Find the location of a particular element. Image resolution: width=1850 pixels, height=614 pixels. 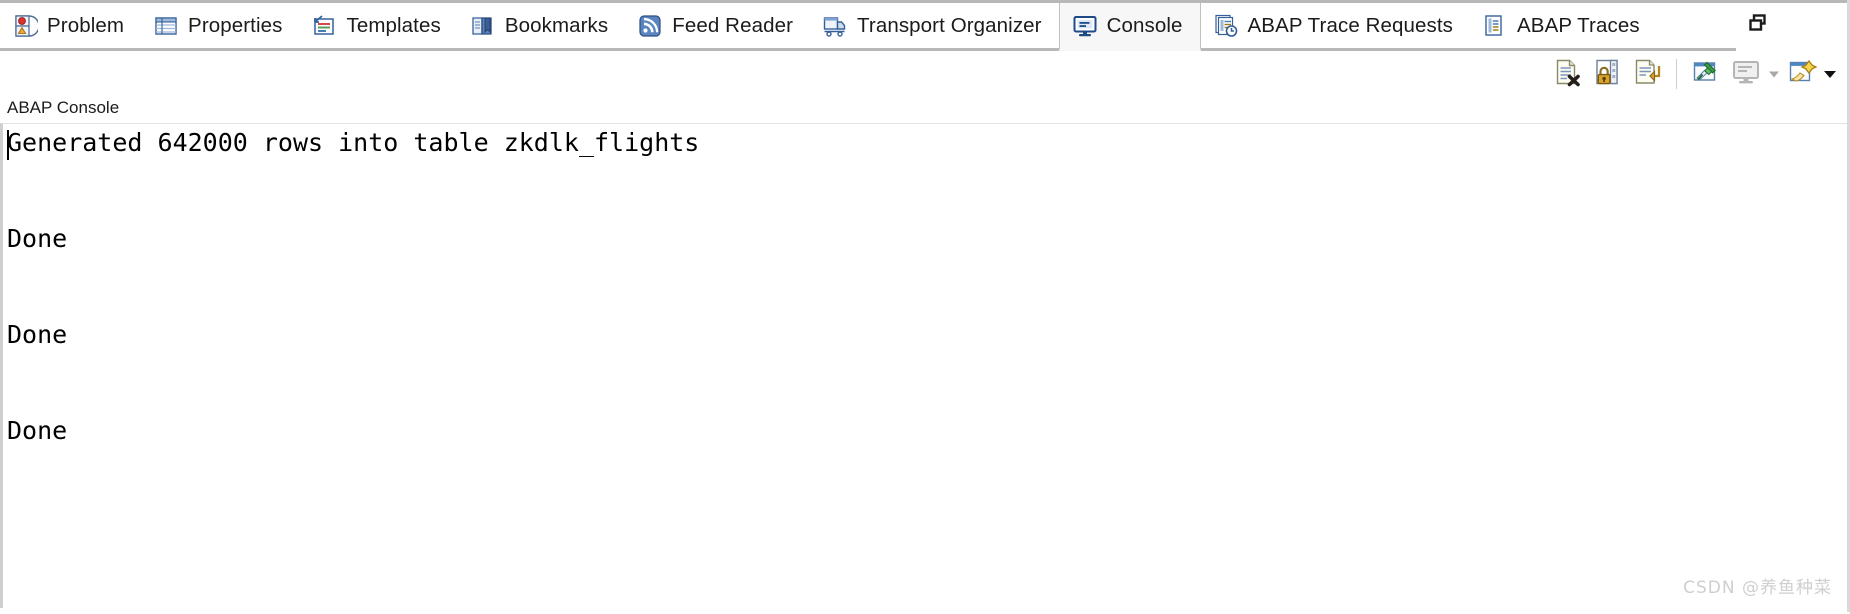

properties-icon is located at coordinates (166, 26).